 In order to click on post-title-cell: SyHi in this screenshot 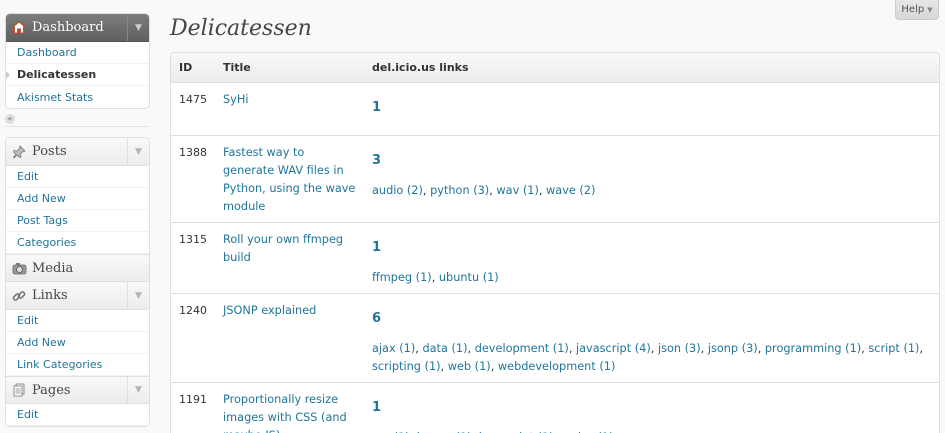, I will do `click(289, 109)`.